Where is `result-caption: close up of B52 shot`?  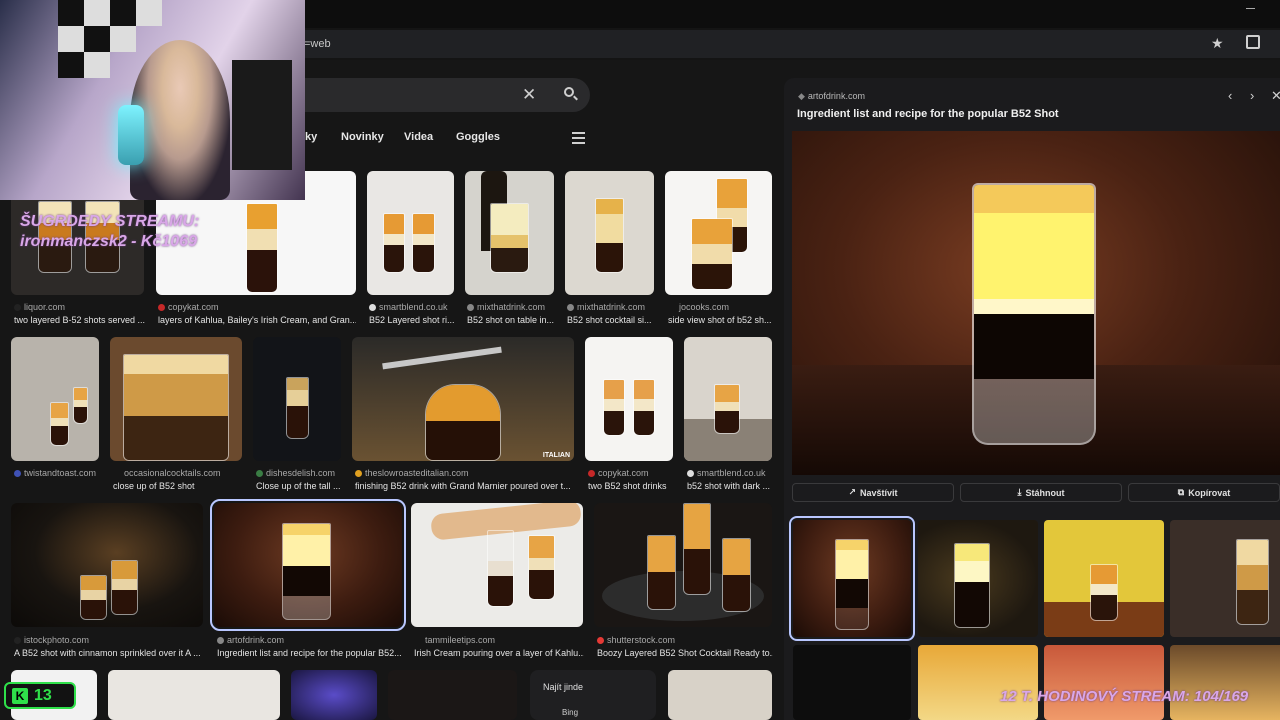 result-caption: close up of B52 shot is located at coordinates (178, 486).